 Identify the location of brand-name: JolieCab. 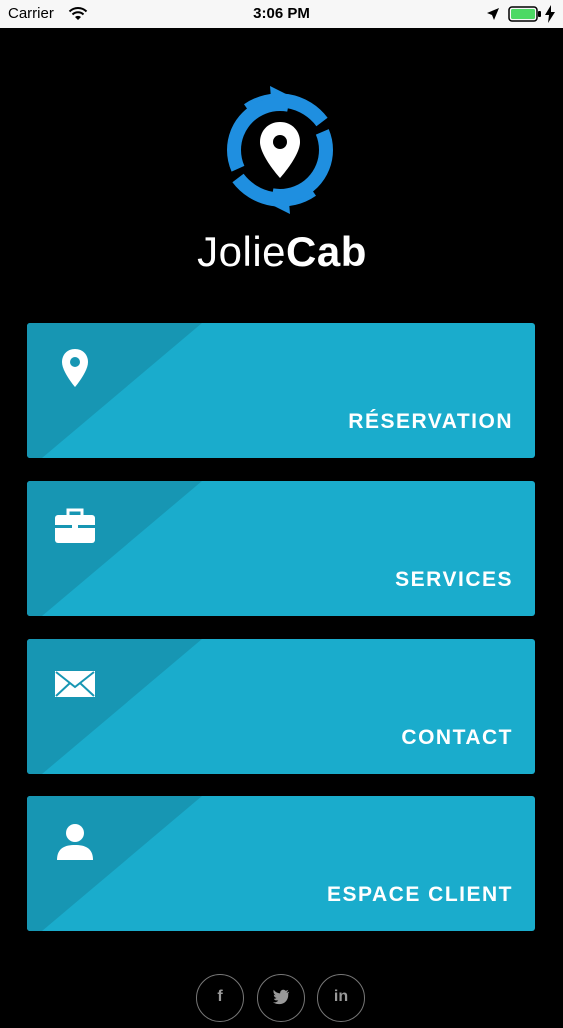
(282, 252).